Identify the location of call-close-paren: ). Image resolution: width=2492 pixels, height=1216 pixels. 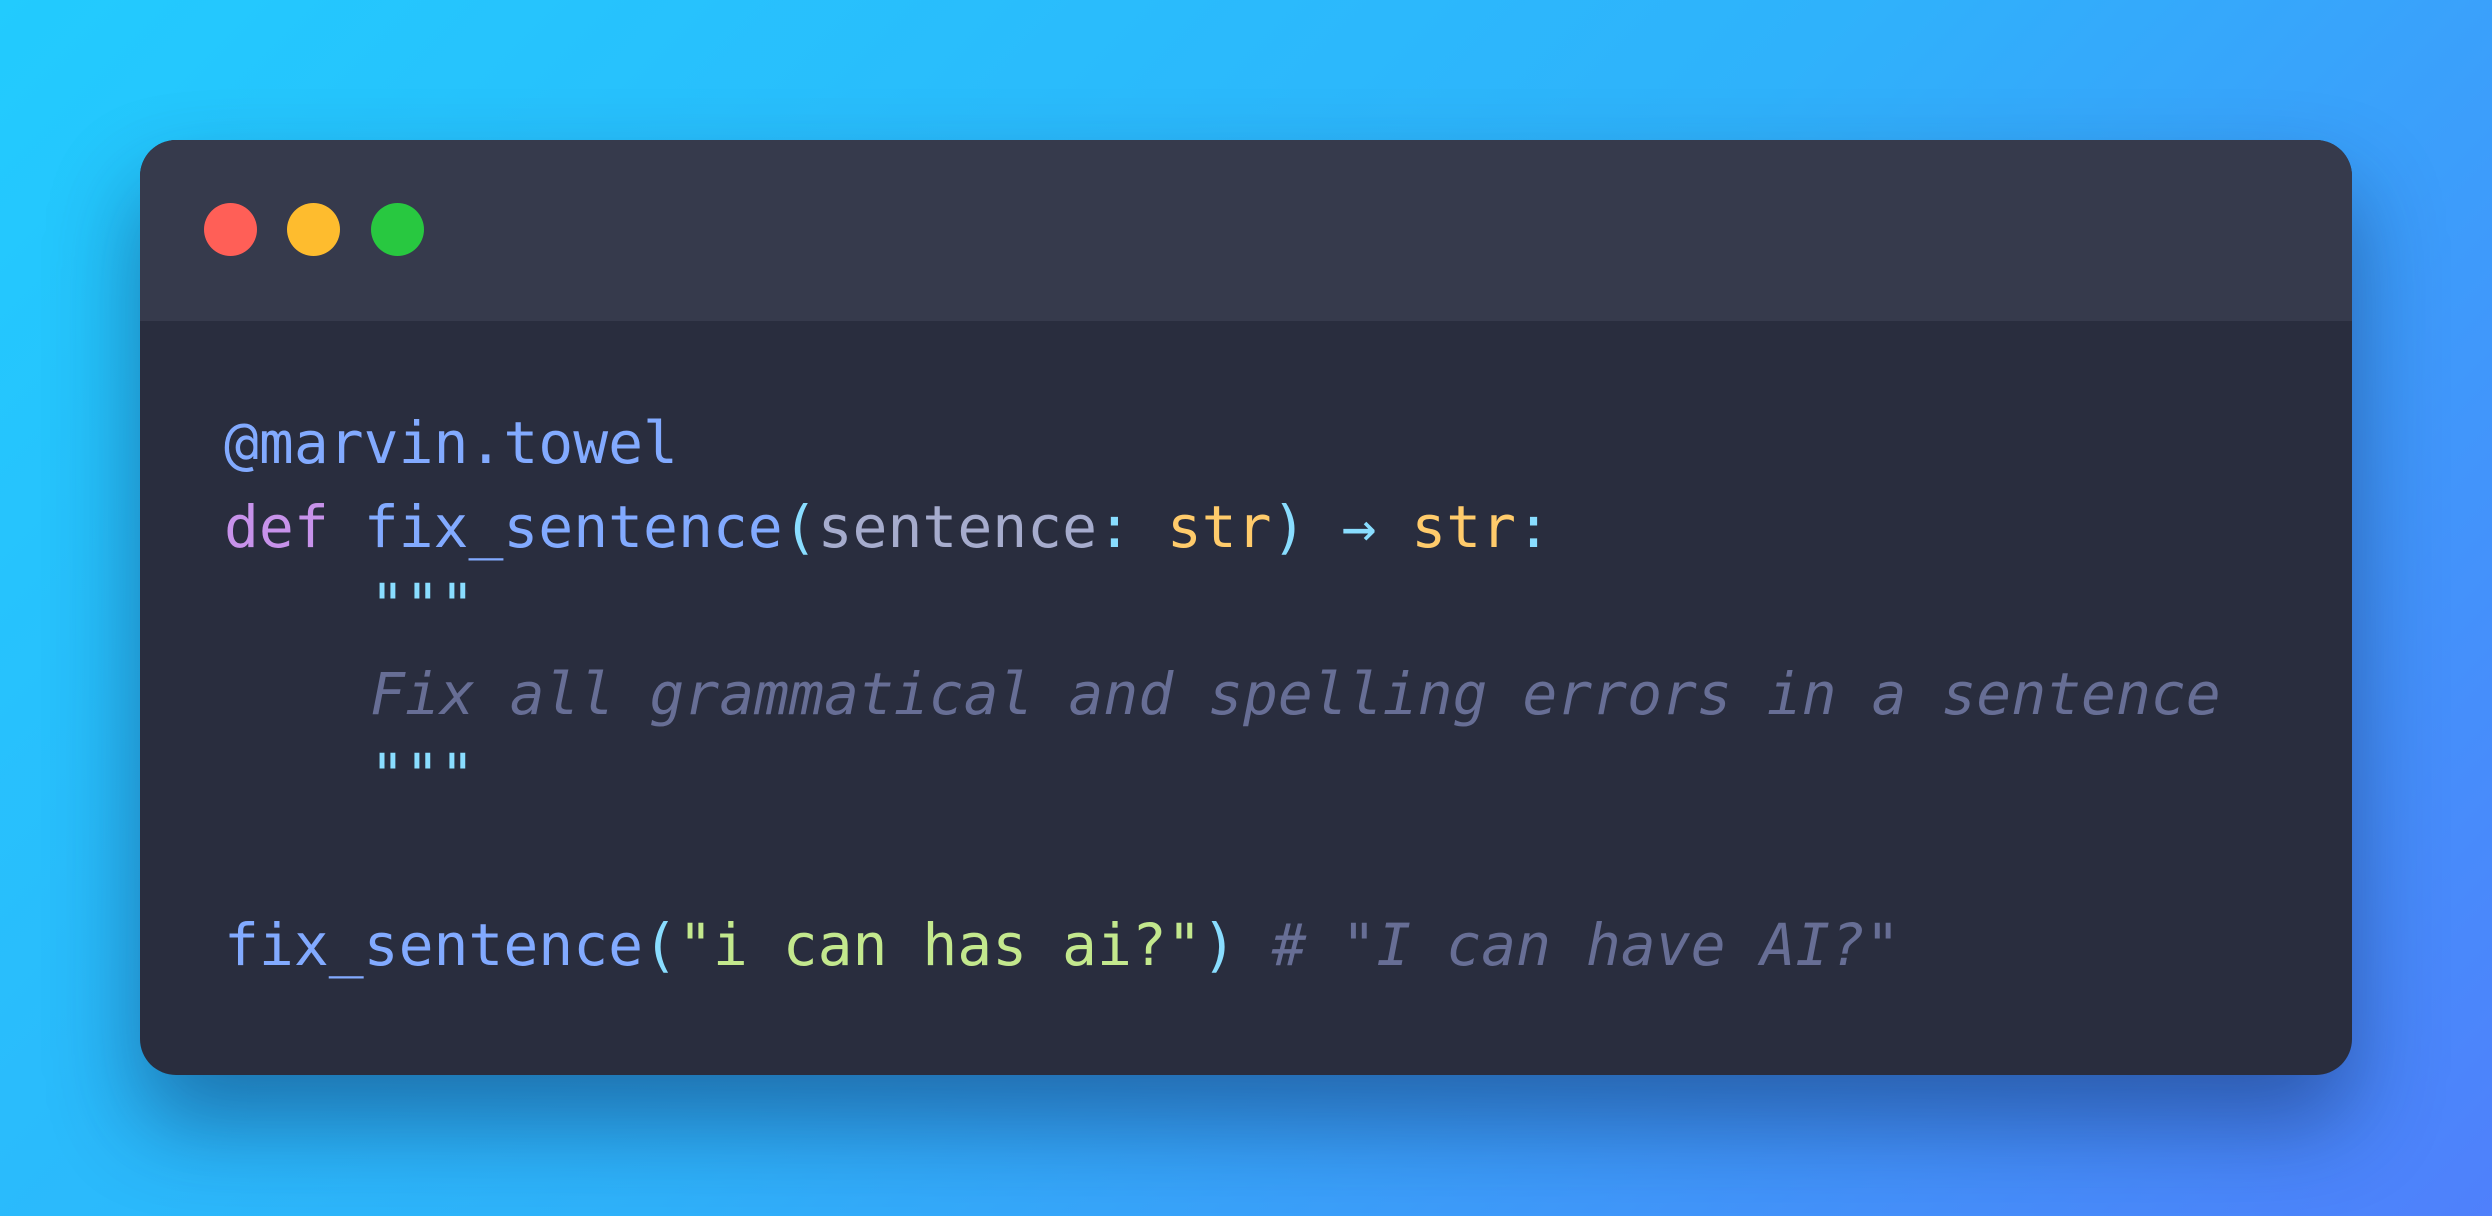
(1219, 945).